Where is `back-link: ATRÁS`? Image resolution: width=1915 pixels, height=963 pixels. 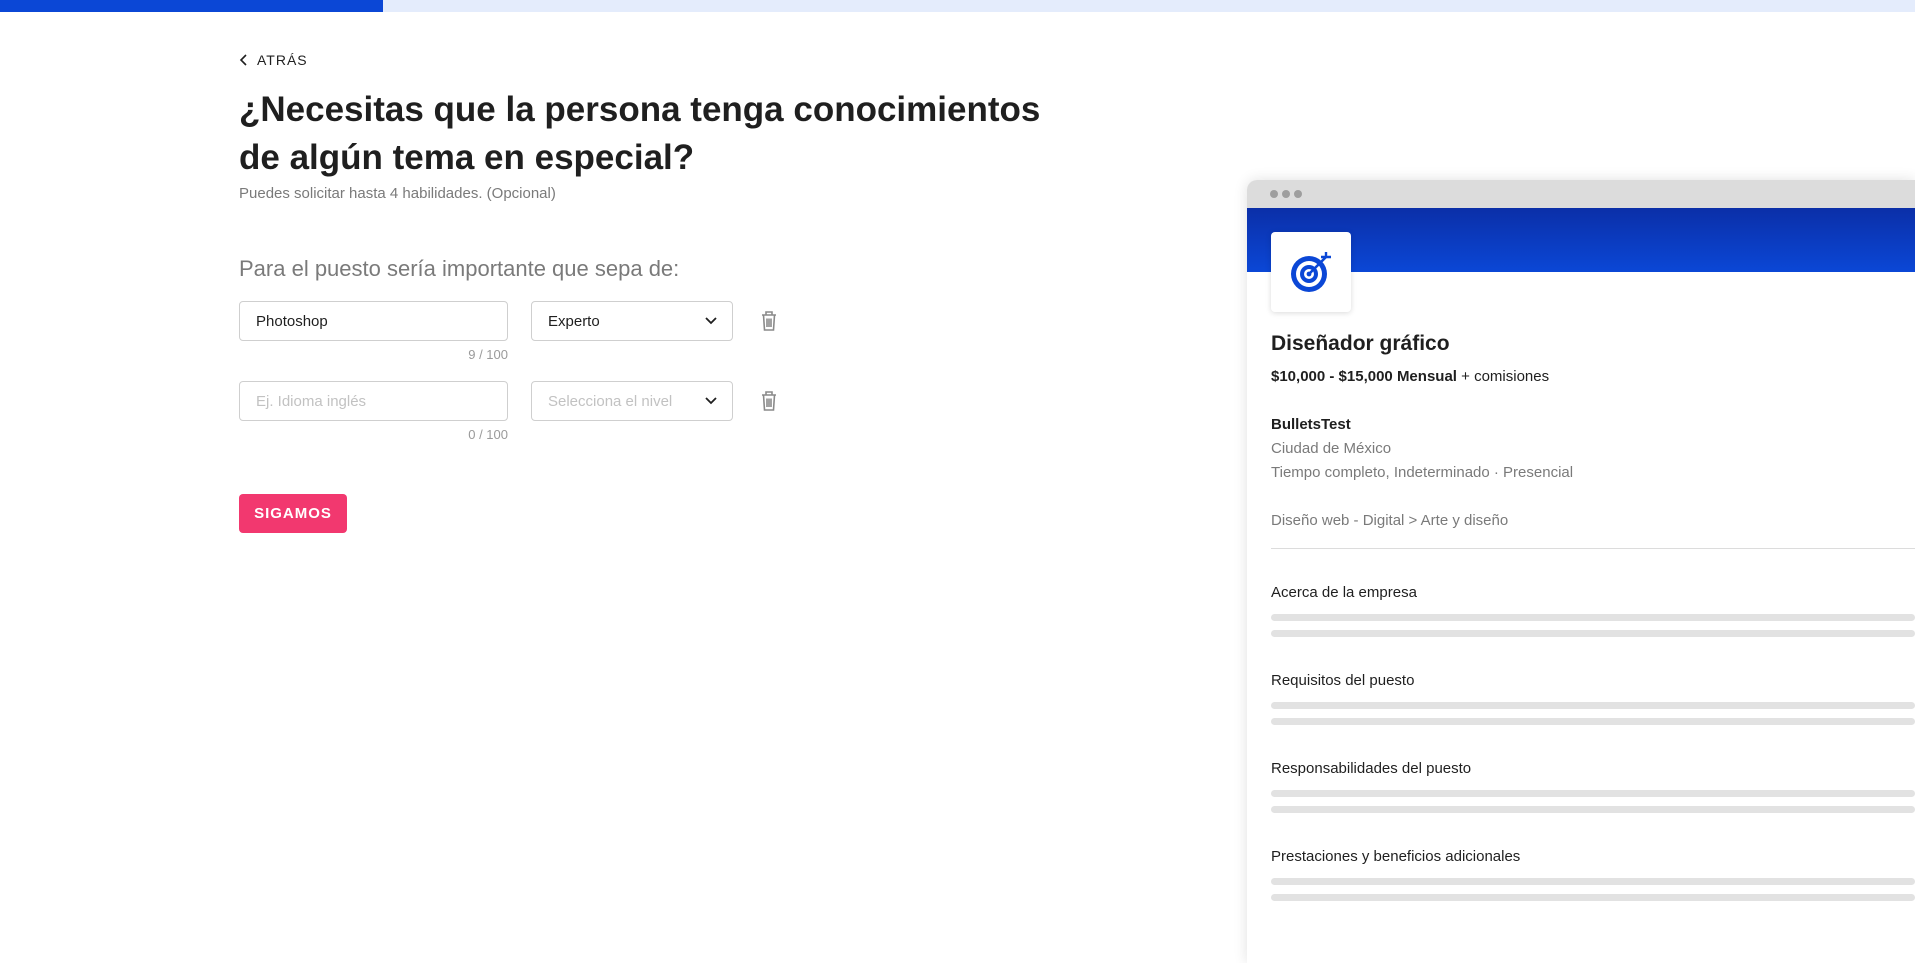
back-link: ATRÁS is located at coordinates (273, 60).